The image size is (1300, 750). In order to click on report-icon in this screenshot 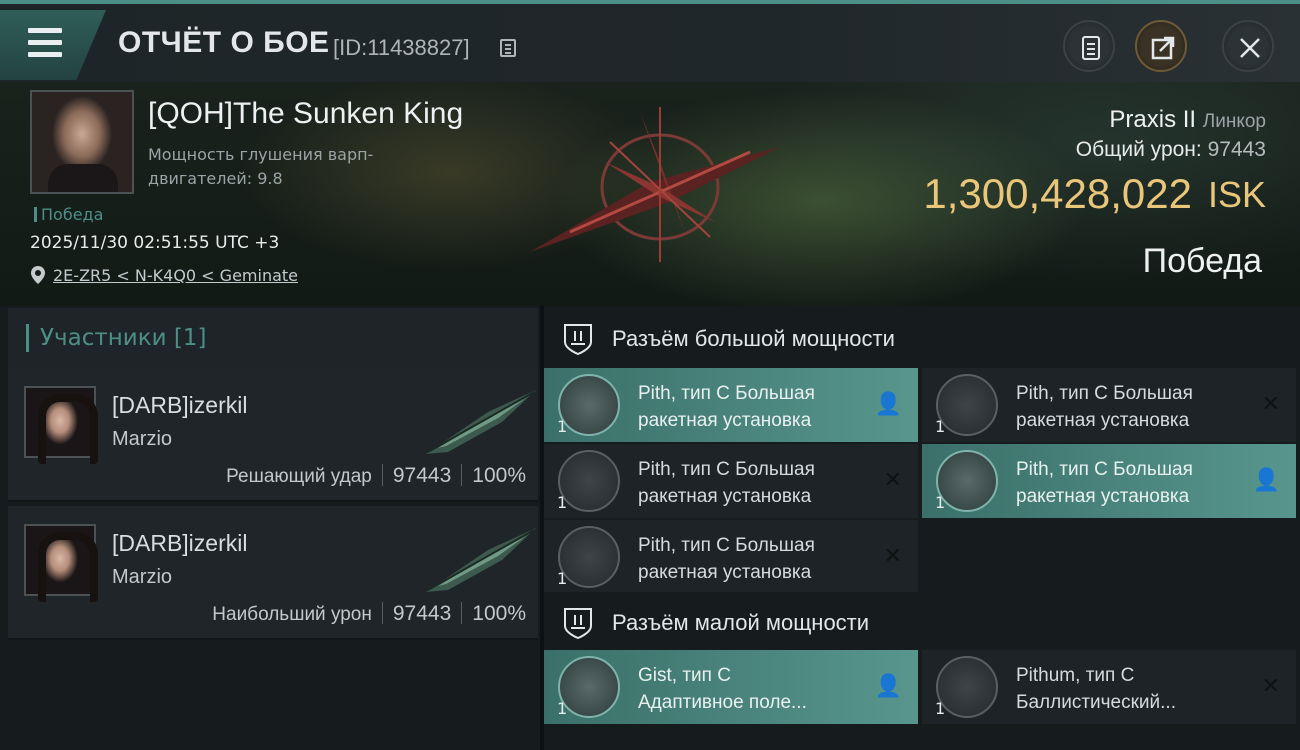, I will do `click(1091, 48)`.